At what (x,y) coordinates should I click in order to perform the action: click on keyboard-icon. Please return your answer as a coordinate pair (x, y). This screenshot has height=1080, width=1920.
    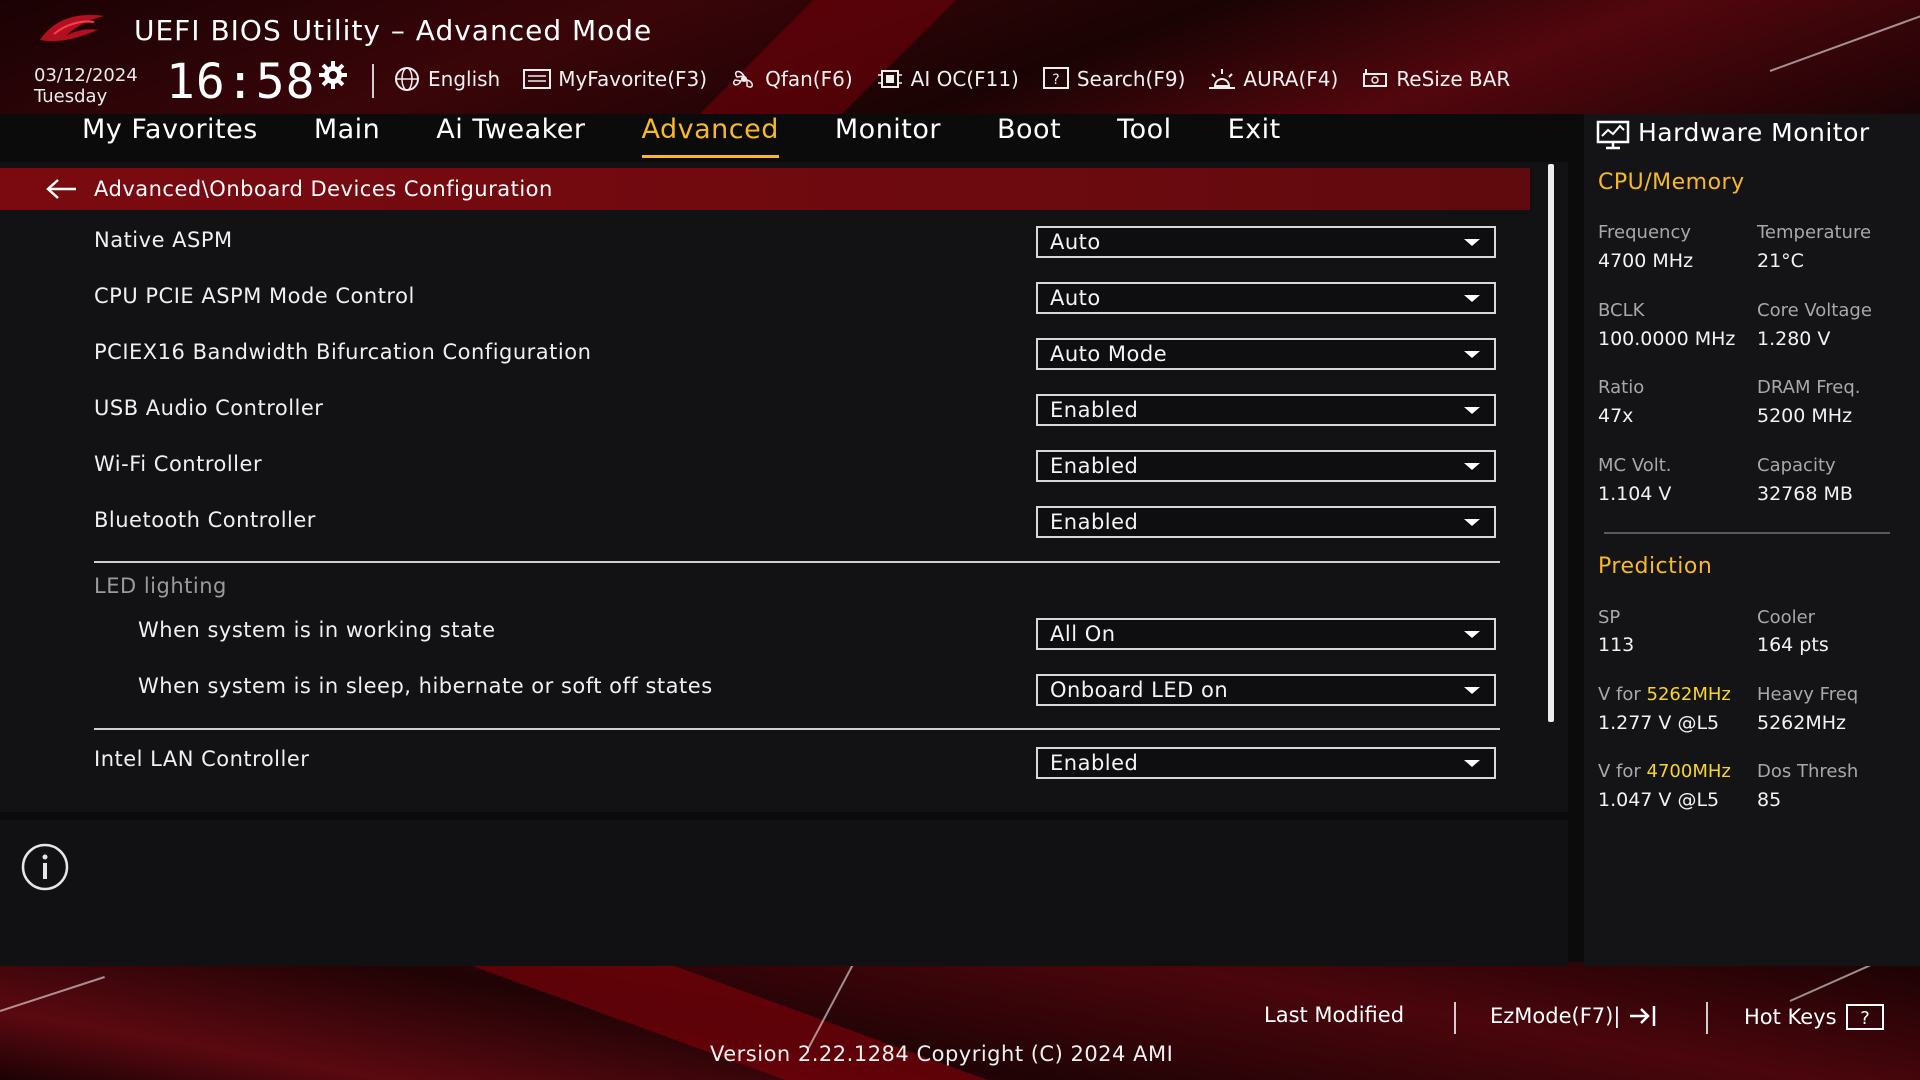
    Looking at the image, I should click on (537, 79).